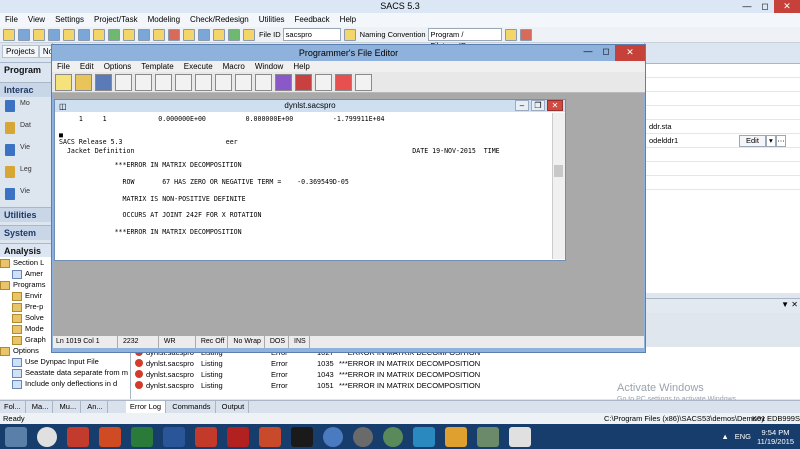 The image size is (800, 449). What do you see at coordinates (159, 34) in the screenshot?
I see `view-icon` at bounding box center [159, 34].